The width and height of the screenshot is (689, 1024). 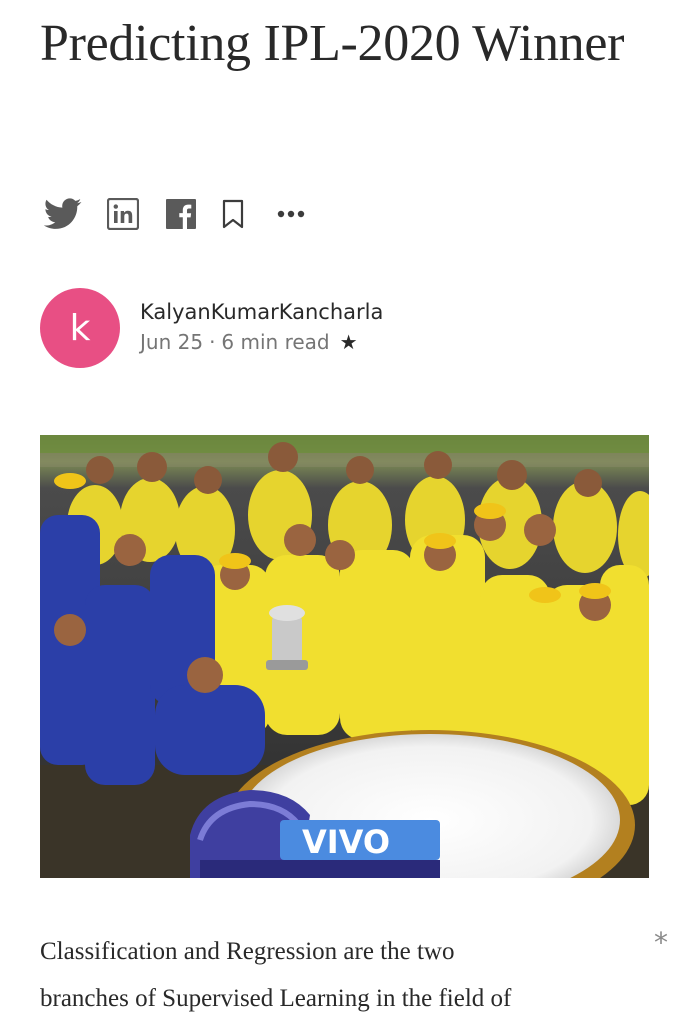 I want to click on article-meta: Jun 25 · 6 min read ★, so click(x=261, y=342).